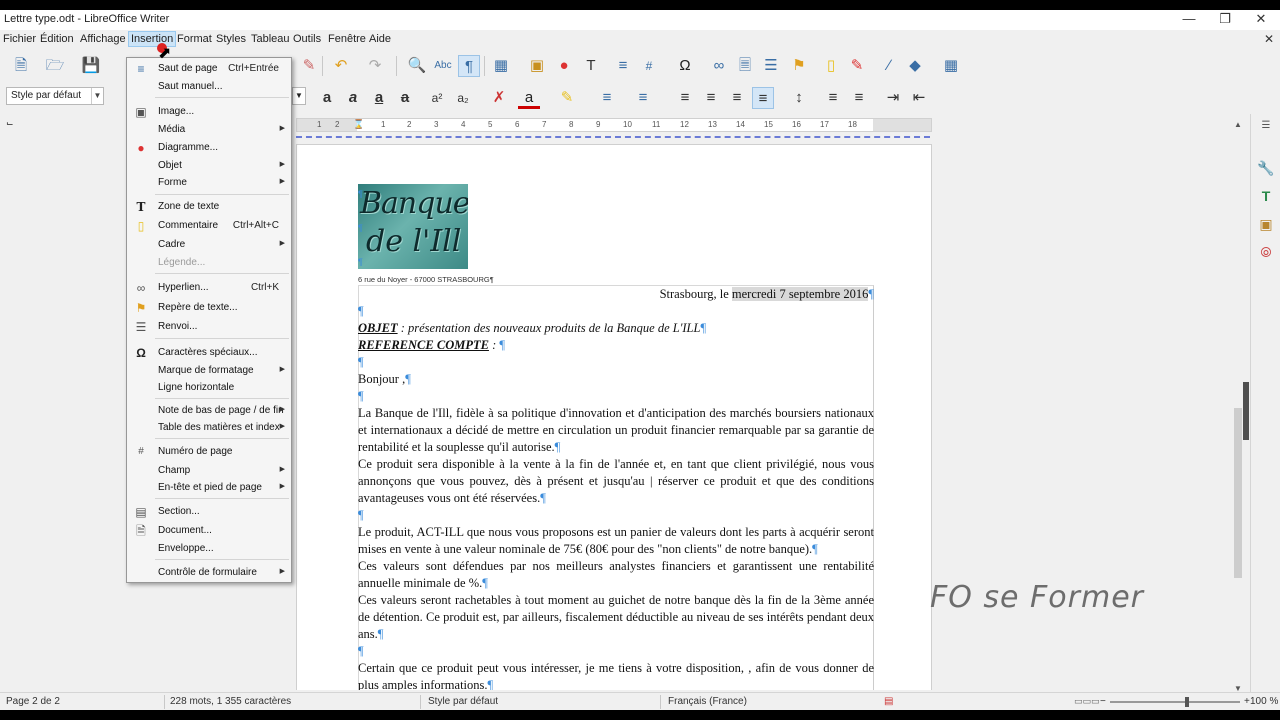 This screenshot has width=1280, height=720. Describe the element at coordinates (499, 98) in the screenshot. I see `clear-formatting-icon: ✗` at that location.